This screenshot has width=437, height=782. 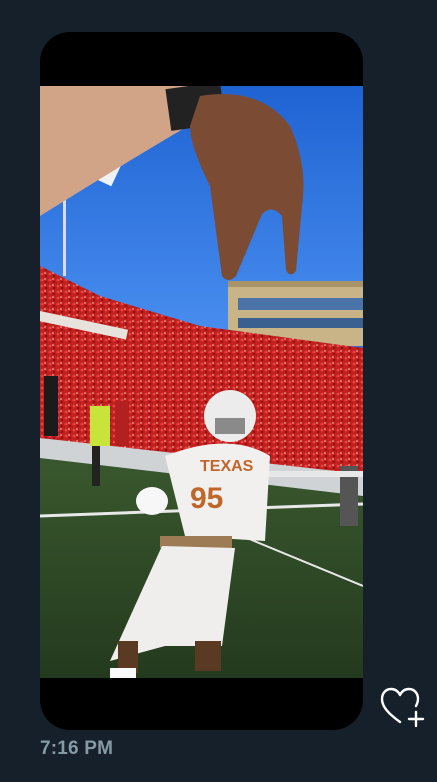 I want to click on svg-text: TEXAS, so click(x=227, y=466).